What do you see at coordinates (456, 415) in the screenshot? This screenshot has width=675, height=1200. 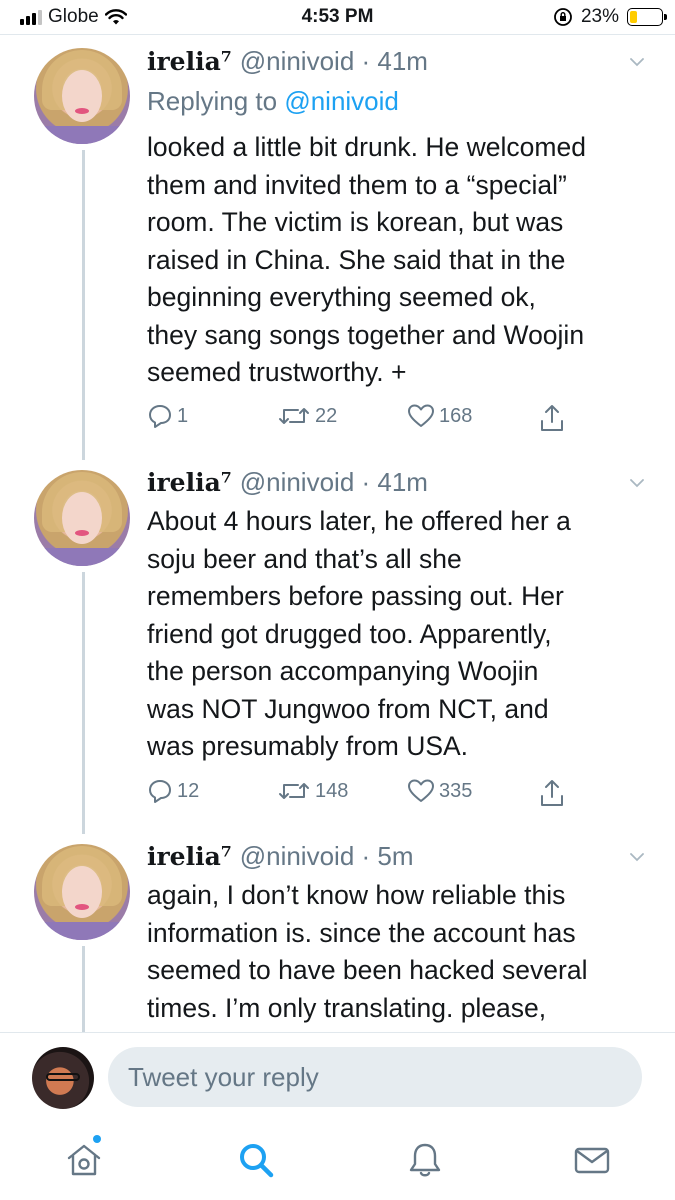 I see `like-count: 168` at bounding box center [456, 415].